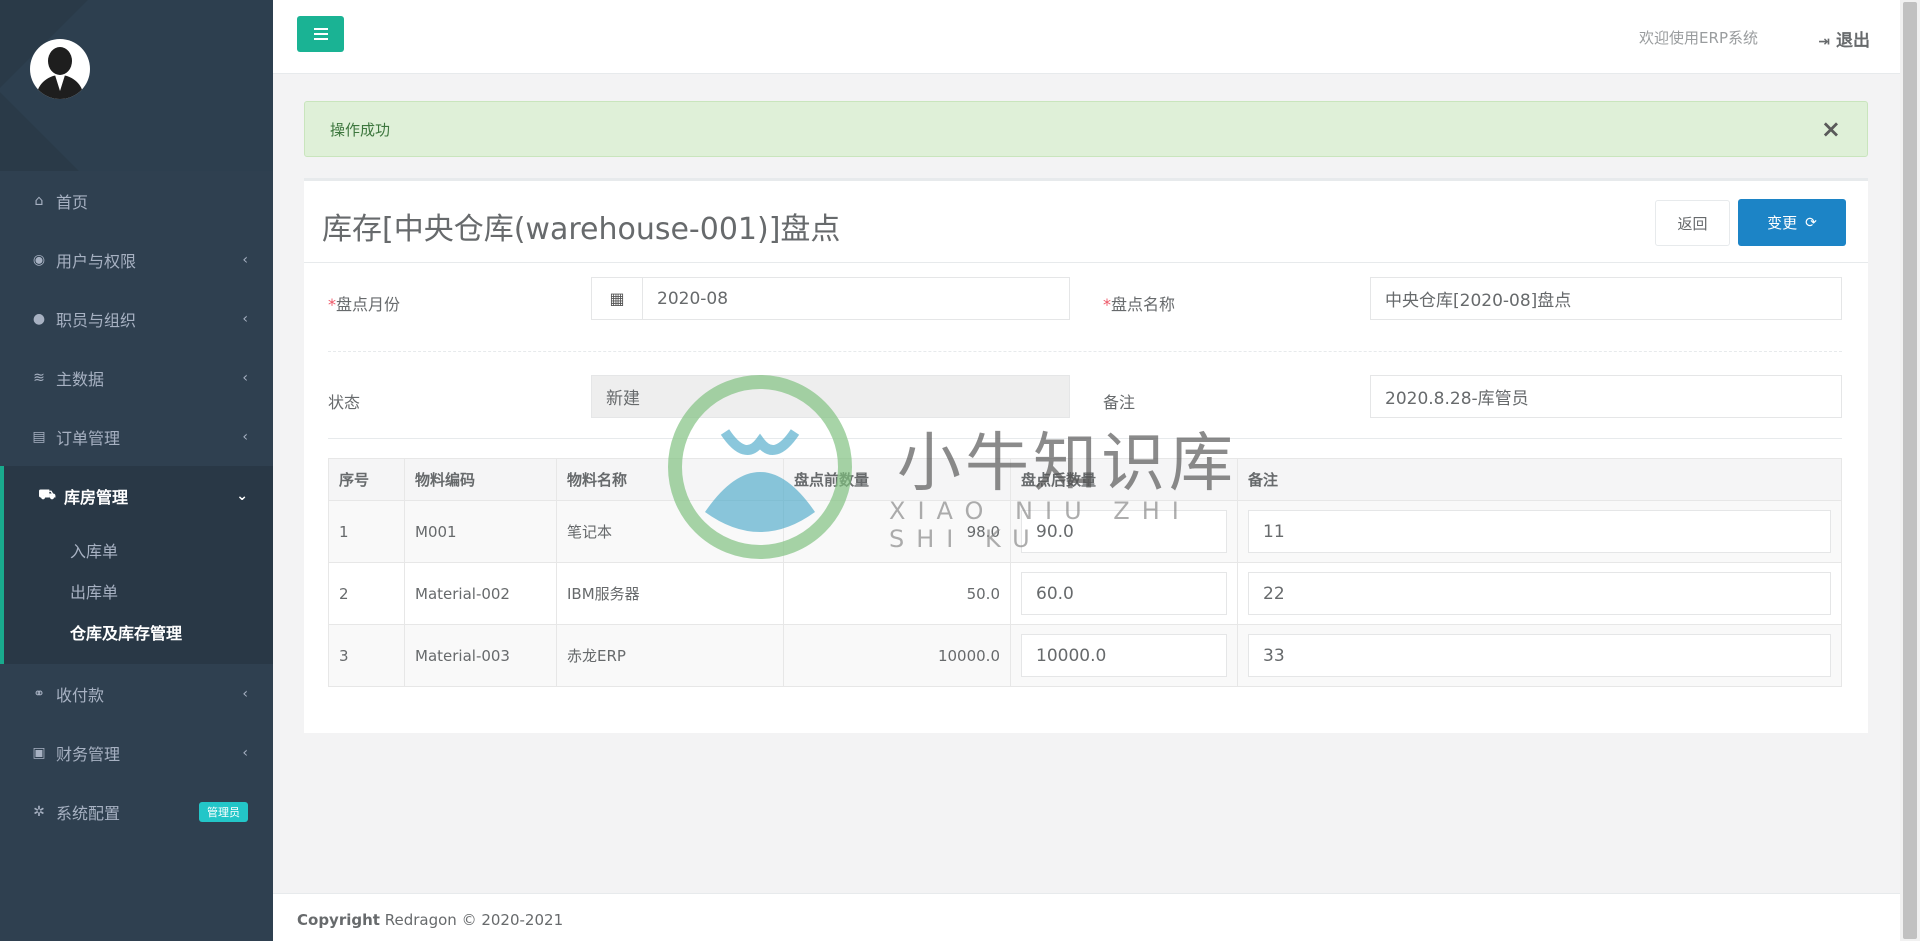 The width and height of the screenshot is (1920, 941). What do you see at coordinates (1844, 38) in the screenshot?
I see `logout-link: ⇥ 退出` at bounding box center [1844, 38].